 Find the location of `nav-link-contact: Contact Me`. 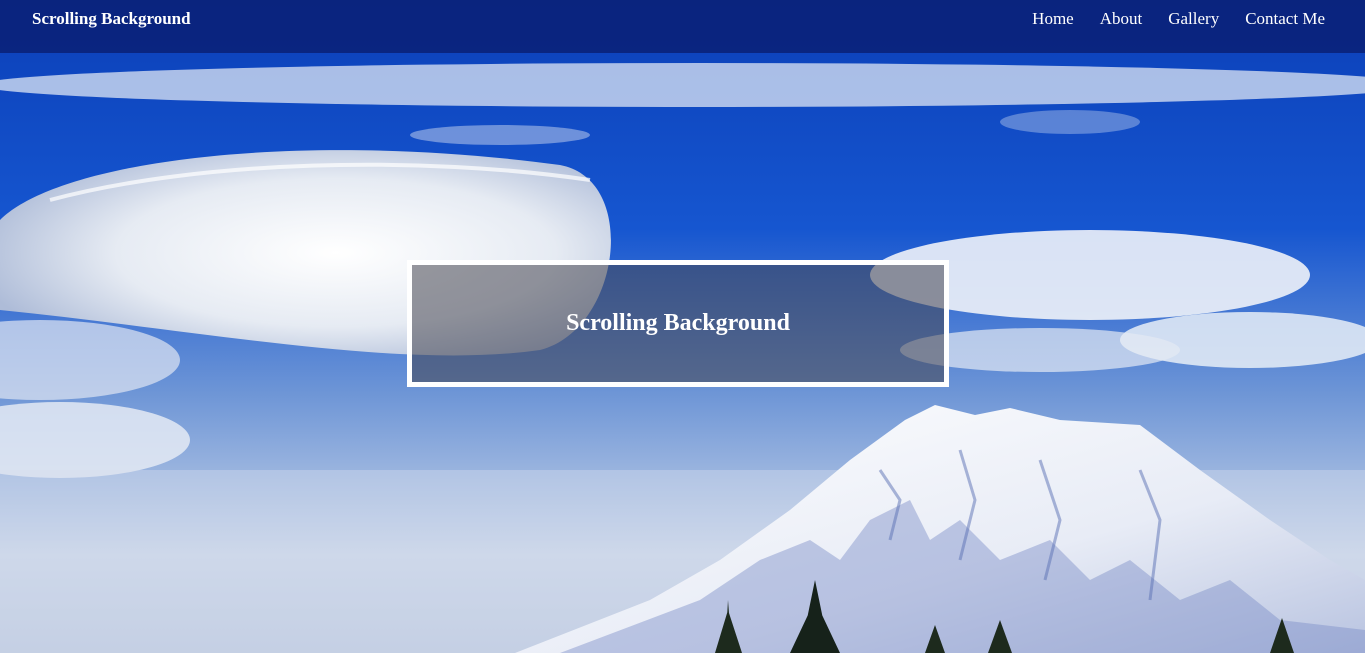

nav-link-contact: Contact Me is located at coordinates (1285, 19).